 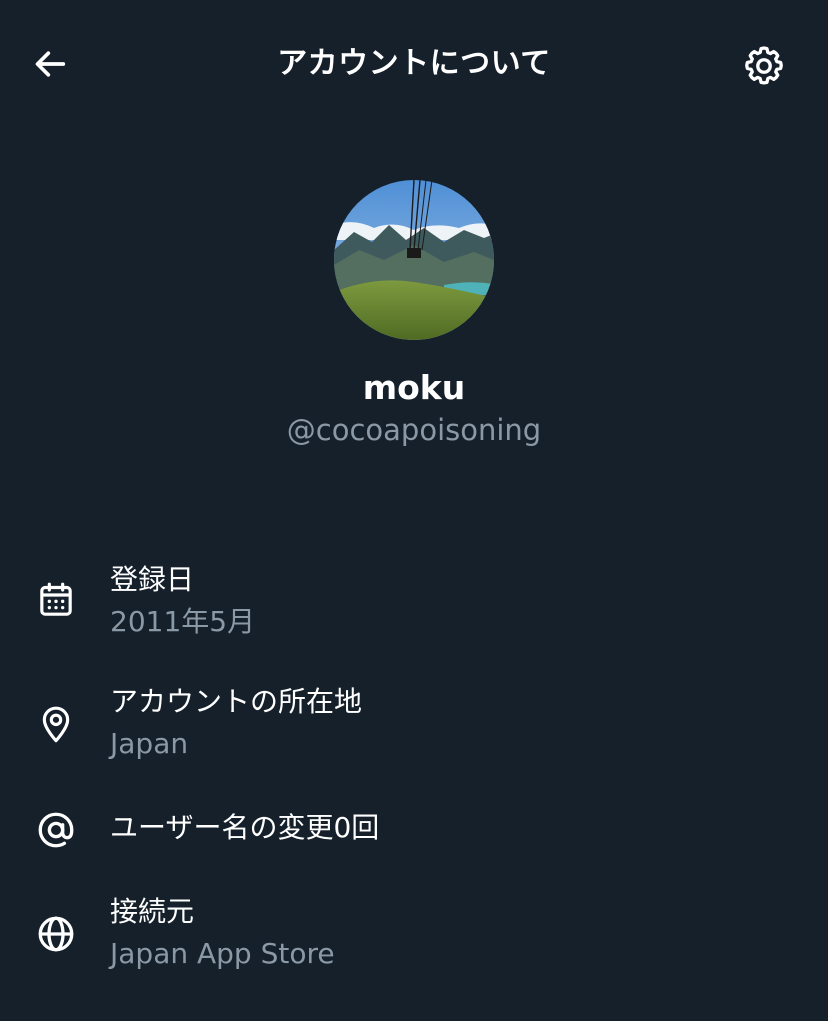 I want to click on calendar-icon, so click(x=56, y=600).